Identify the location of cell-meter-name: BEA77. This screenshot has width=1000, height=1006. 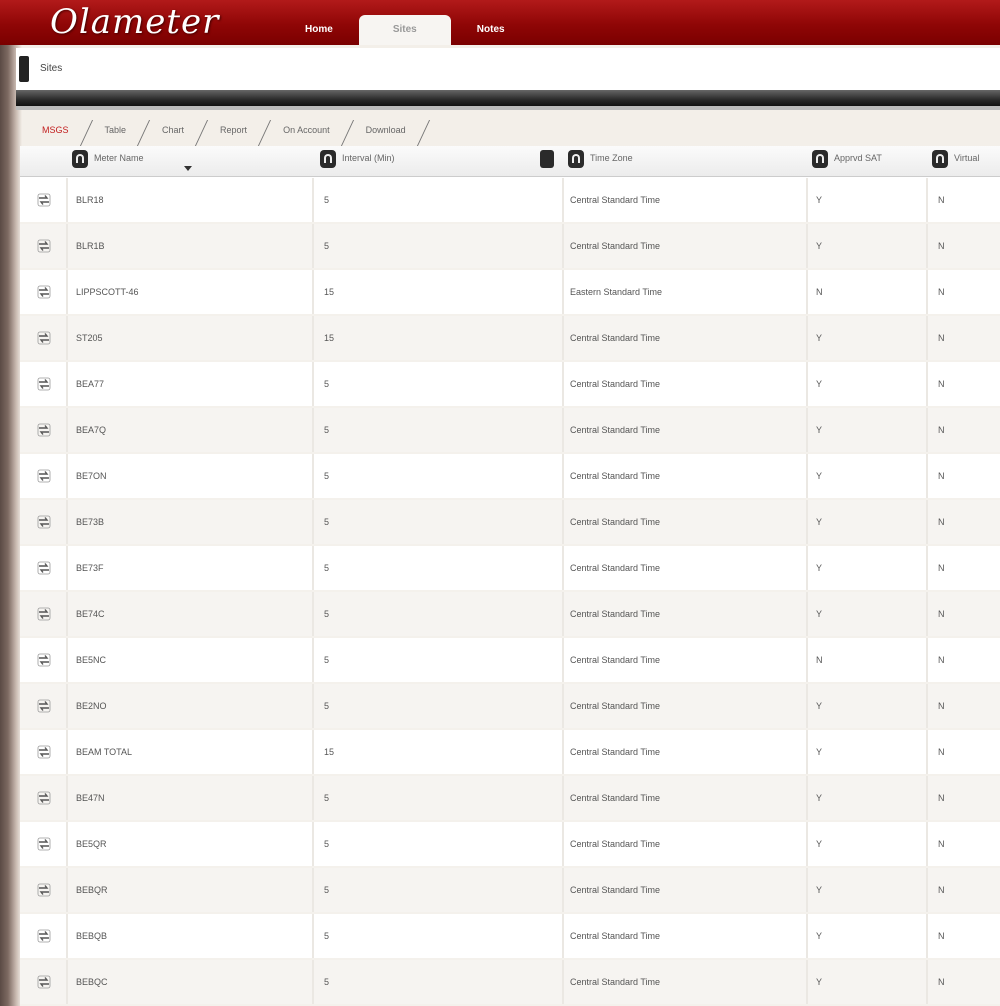
(90, 384).